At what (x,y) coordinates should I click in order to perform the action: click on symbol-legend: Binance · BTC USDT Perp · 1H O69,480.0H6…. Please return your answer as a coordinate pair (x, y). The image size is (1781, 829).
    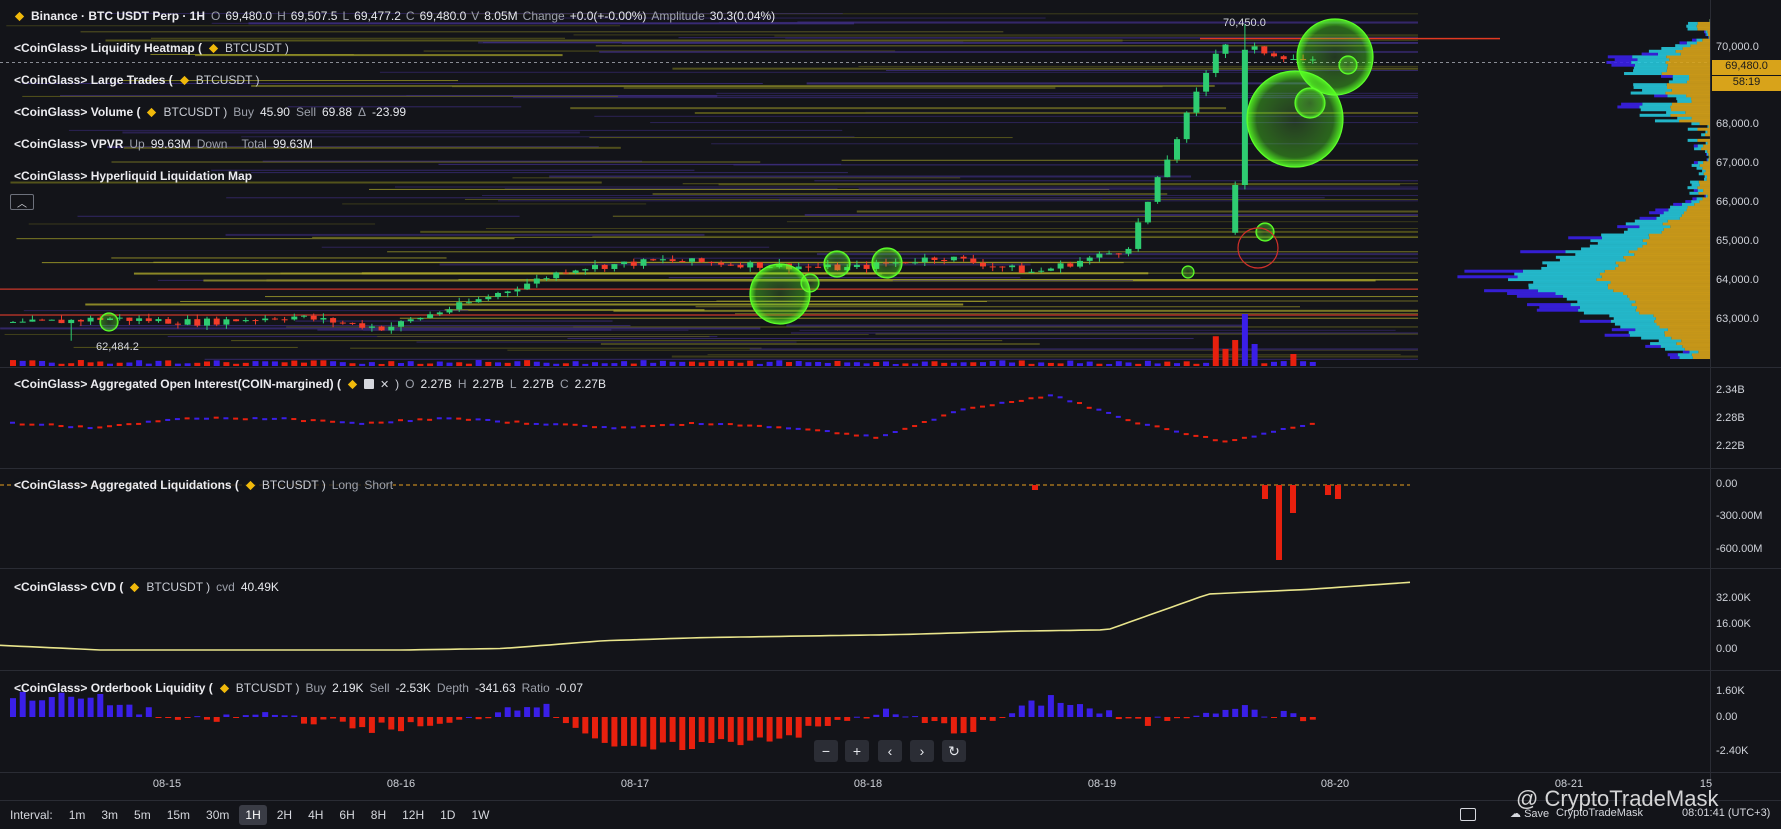
    Looking at the image, I should click on (394, 16).